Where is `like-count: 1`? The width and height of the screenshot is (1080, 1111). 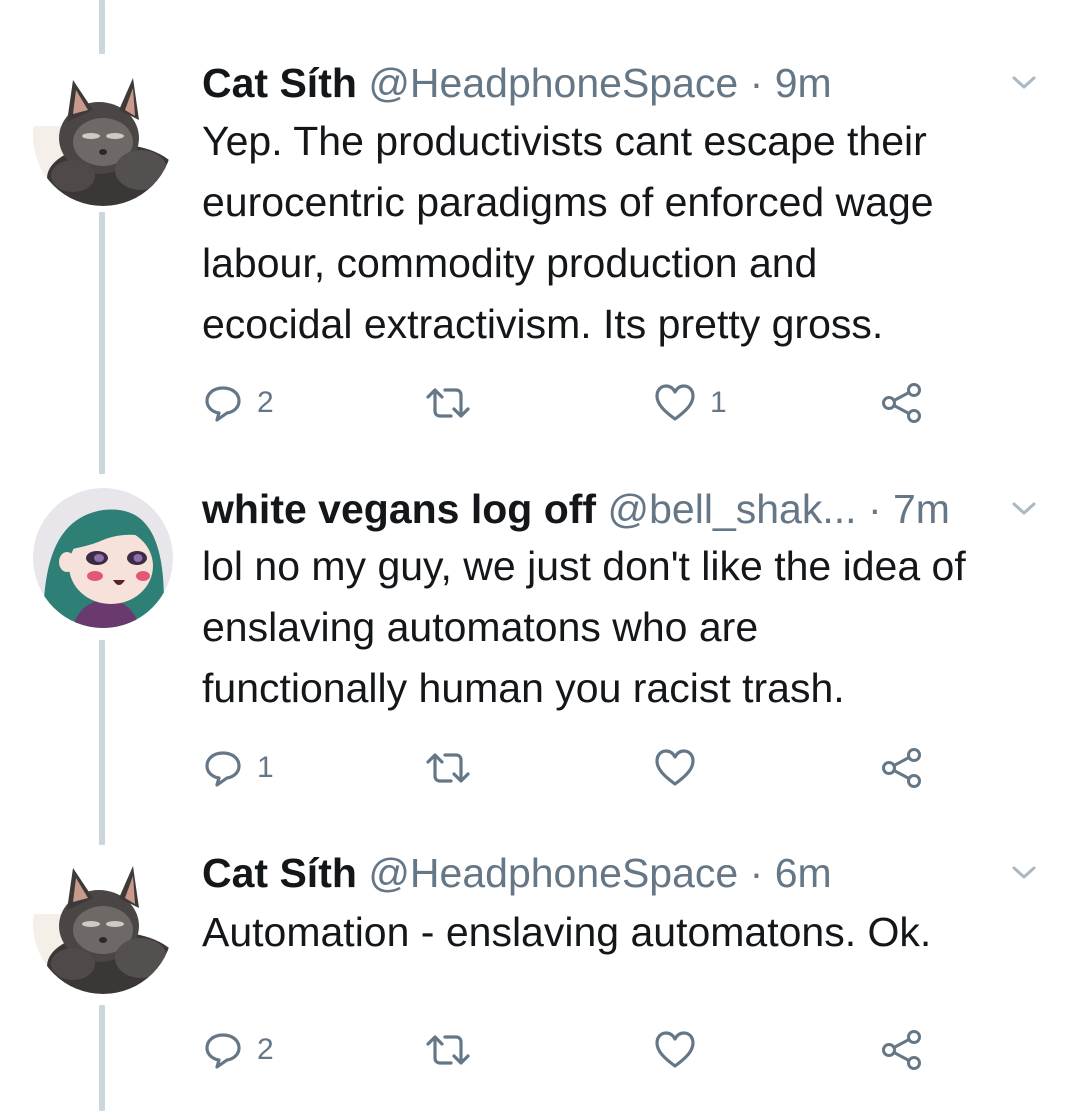 like-count: 1 is located at coordinates (718, 402).